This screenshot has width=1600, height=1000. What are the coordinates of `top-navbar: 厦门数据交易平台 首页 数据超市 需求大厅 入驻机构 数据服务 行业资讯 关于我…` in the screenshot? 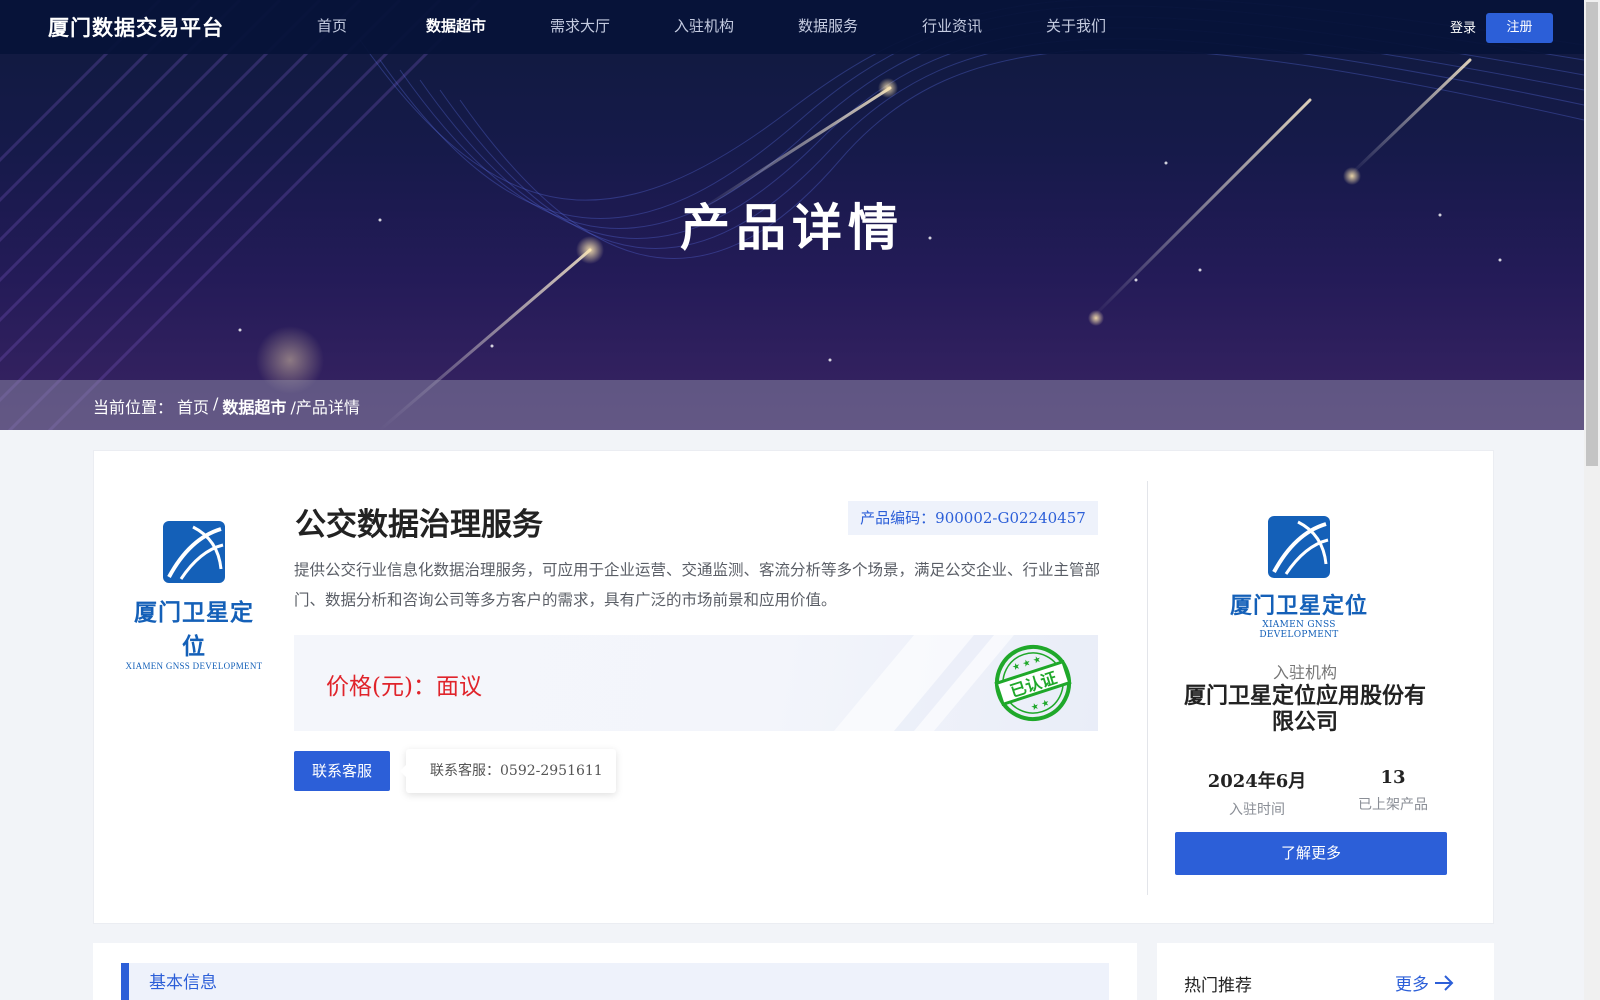 It's located at (792, 27).